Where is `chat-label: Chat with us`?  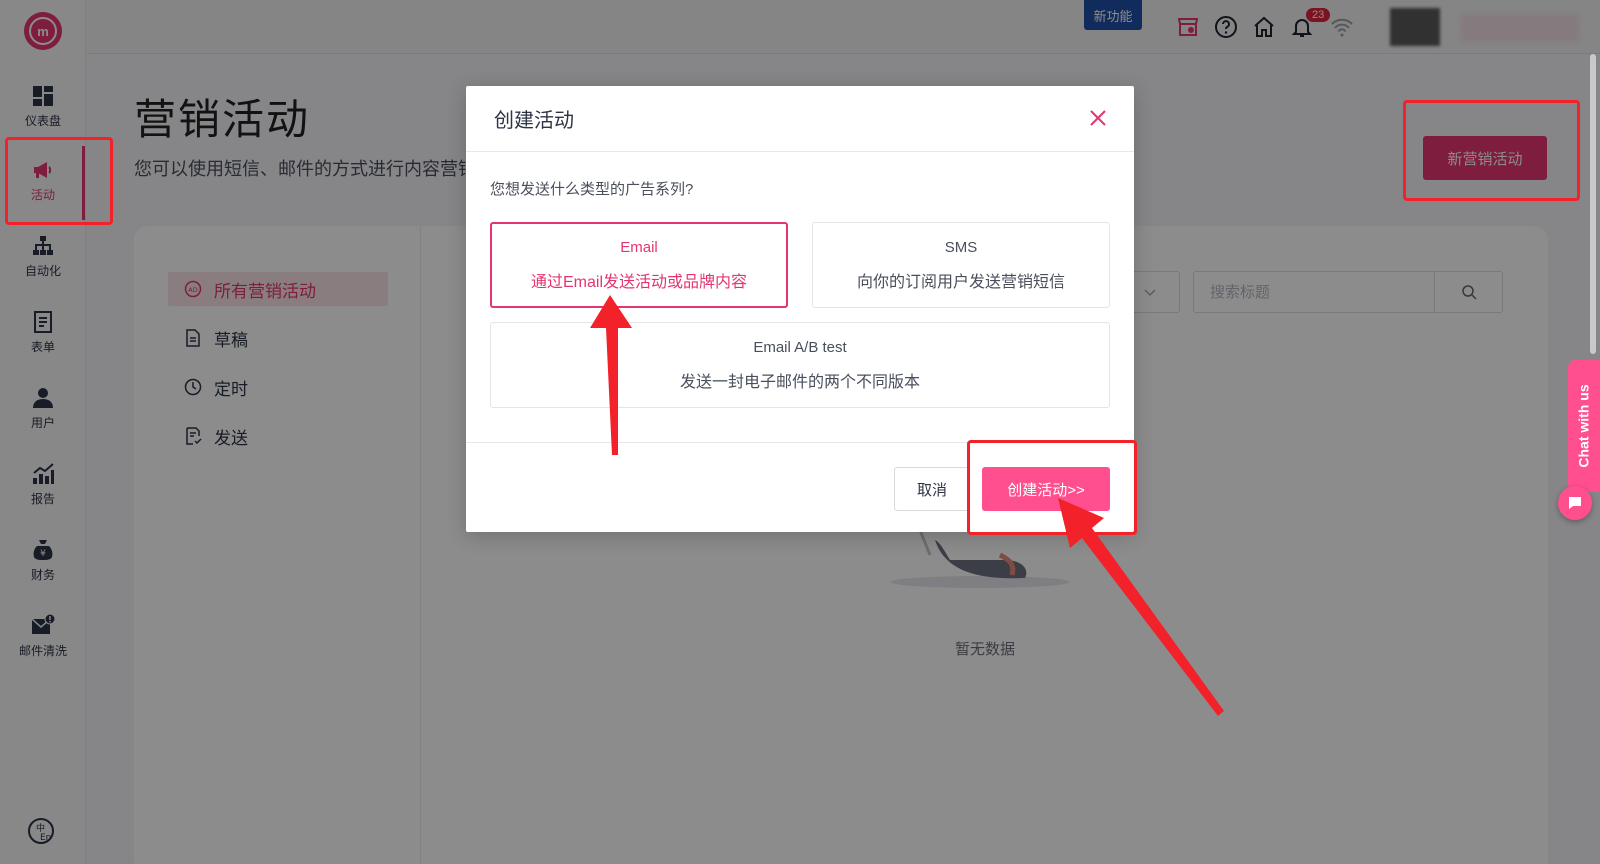
chat-label: Chat with us is located at coordinates (1584, 426).